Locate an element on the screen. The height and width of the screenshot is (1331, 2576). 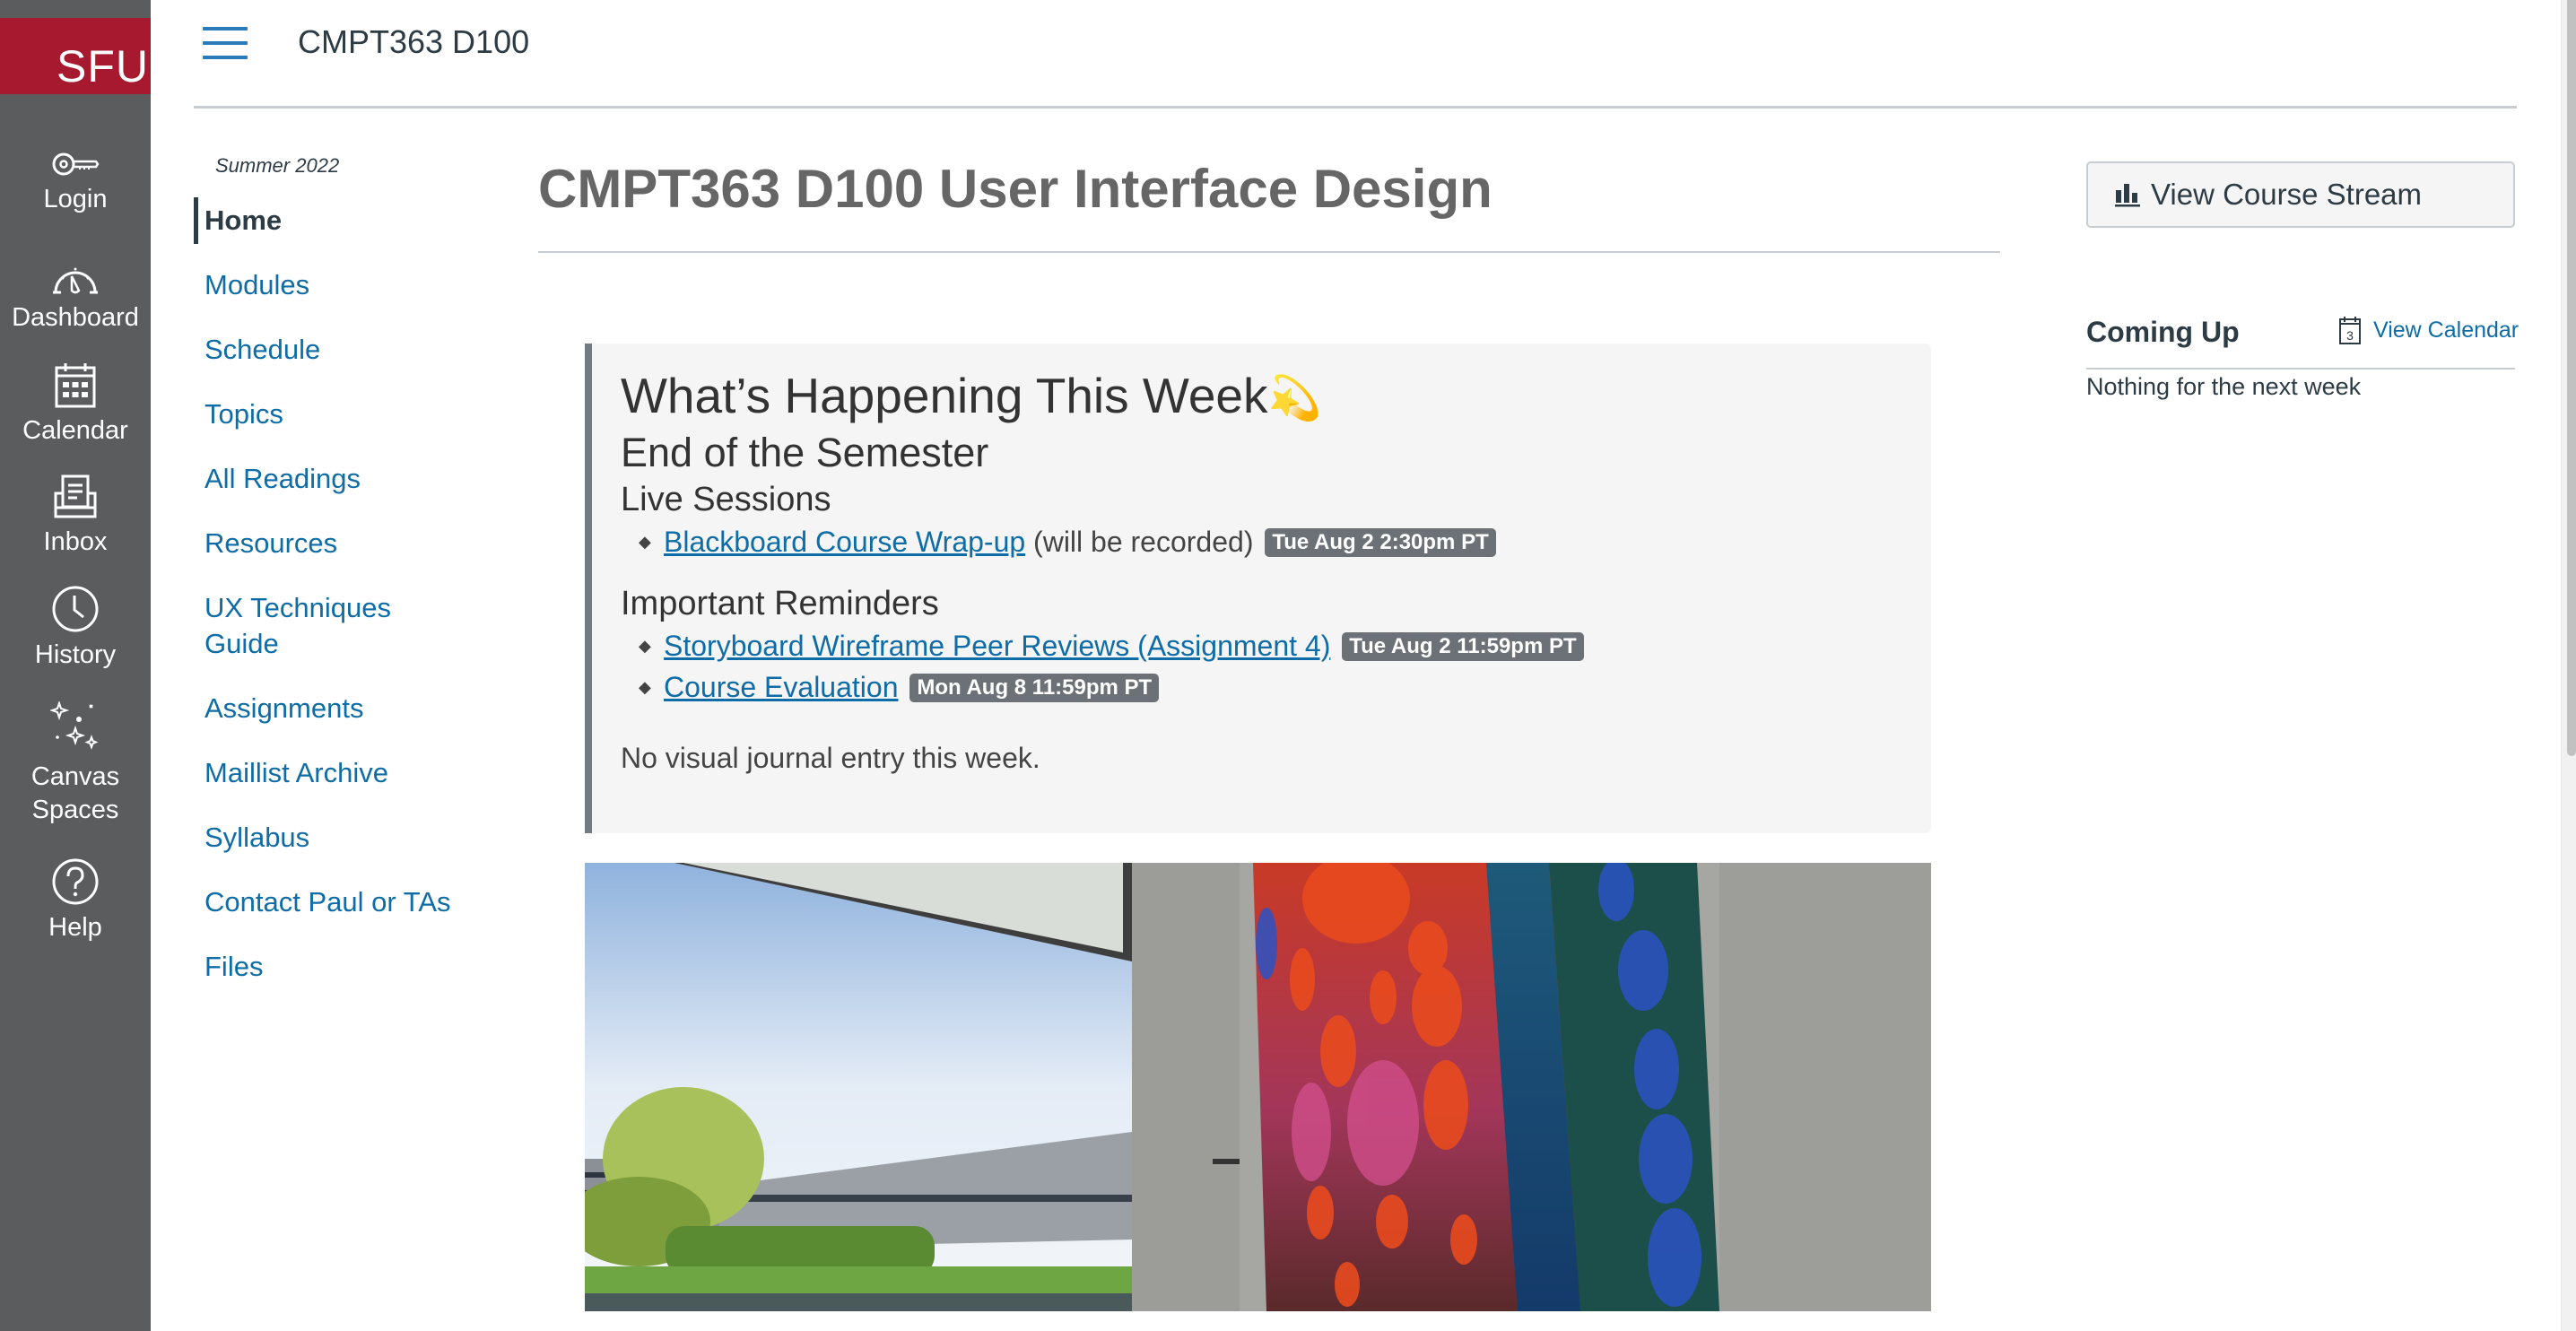
this-week-heading: What’s Happening This Week💫 is located at coordinates (971, 395).